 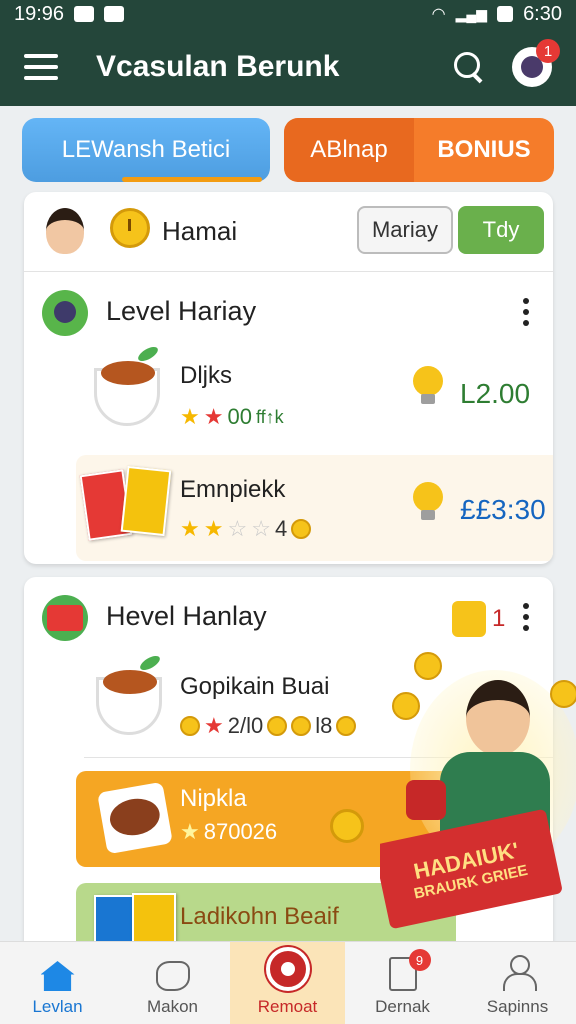 What do you see at coordinates (542, 13) in the screenshot?
I see `status-right-time: 6:30` at bounding box center [542, 13].